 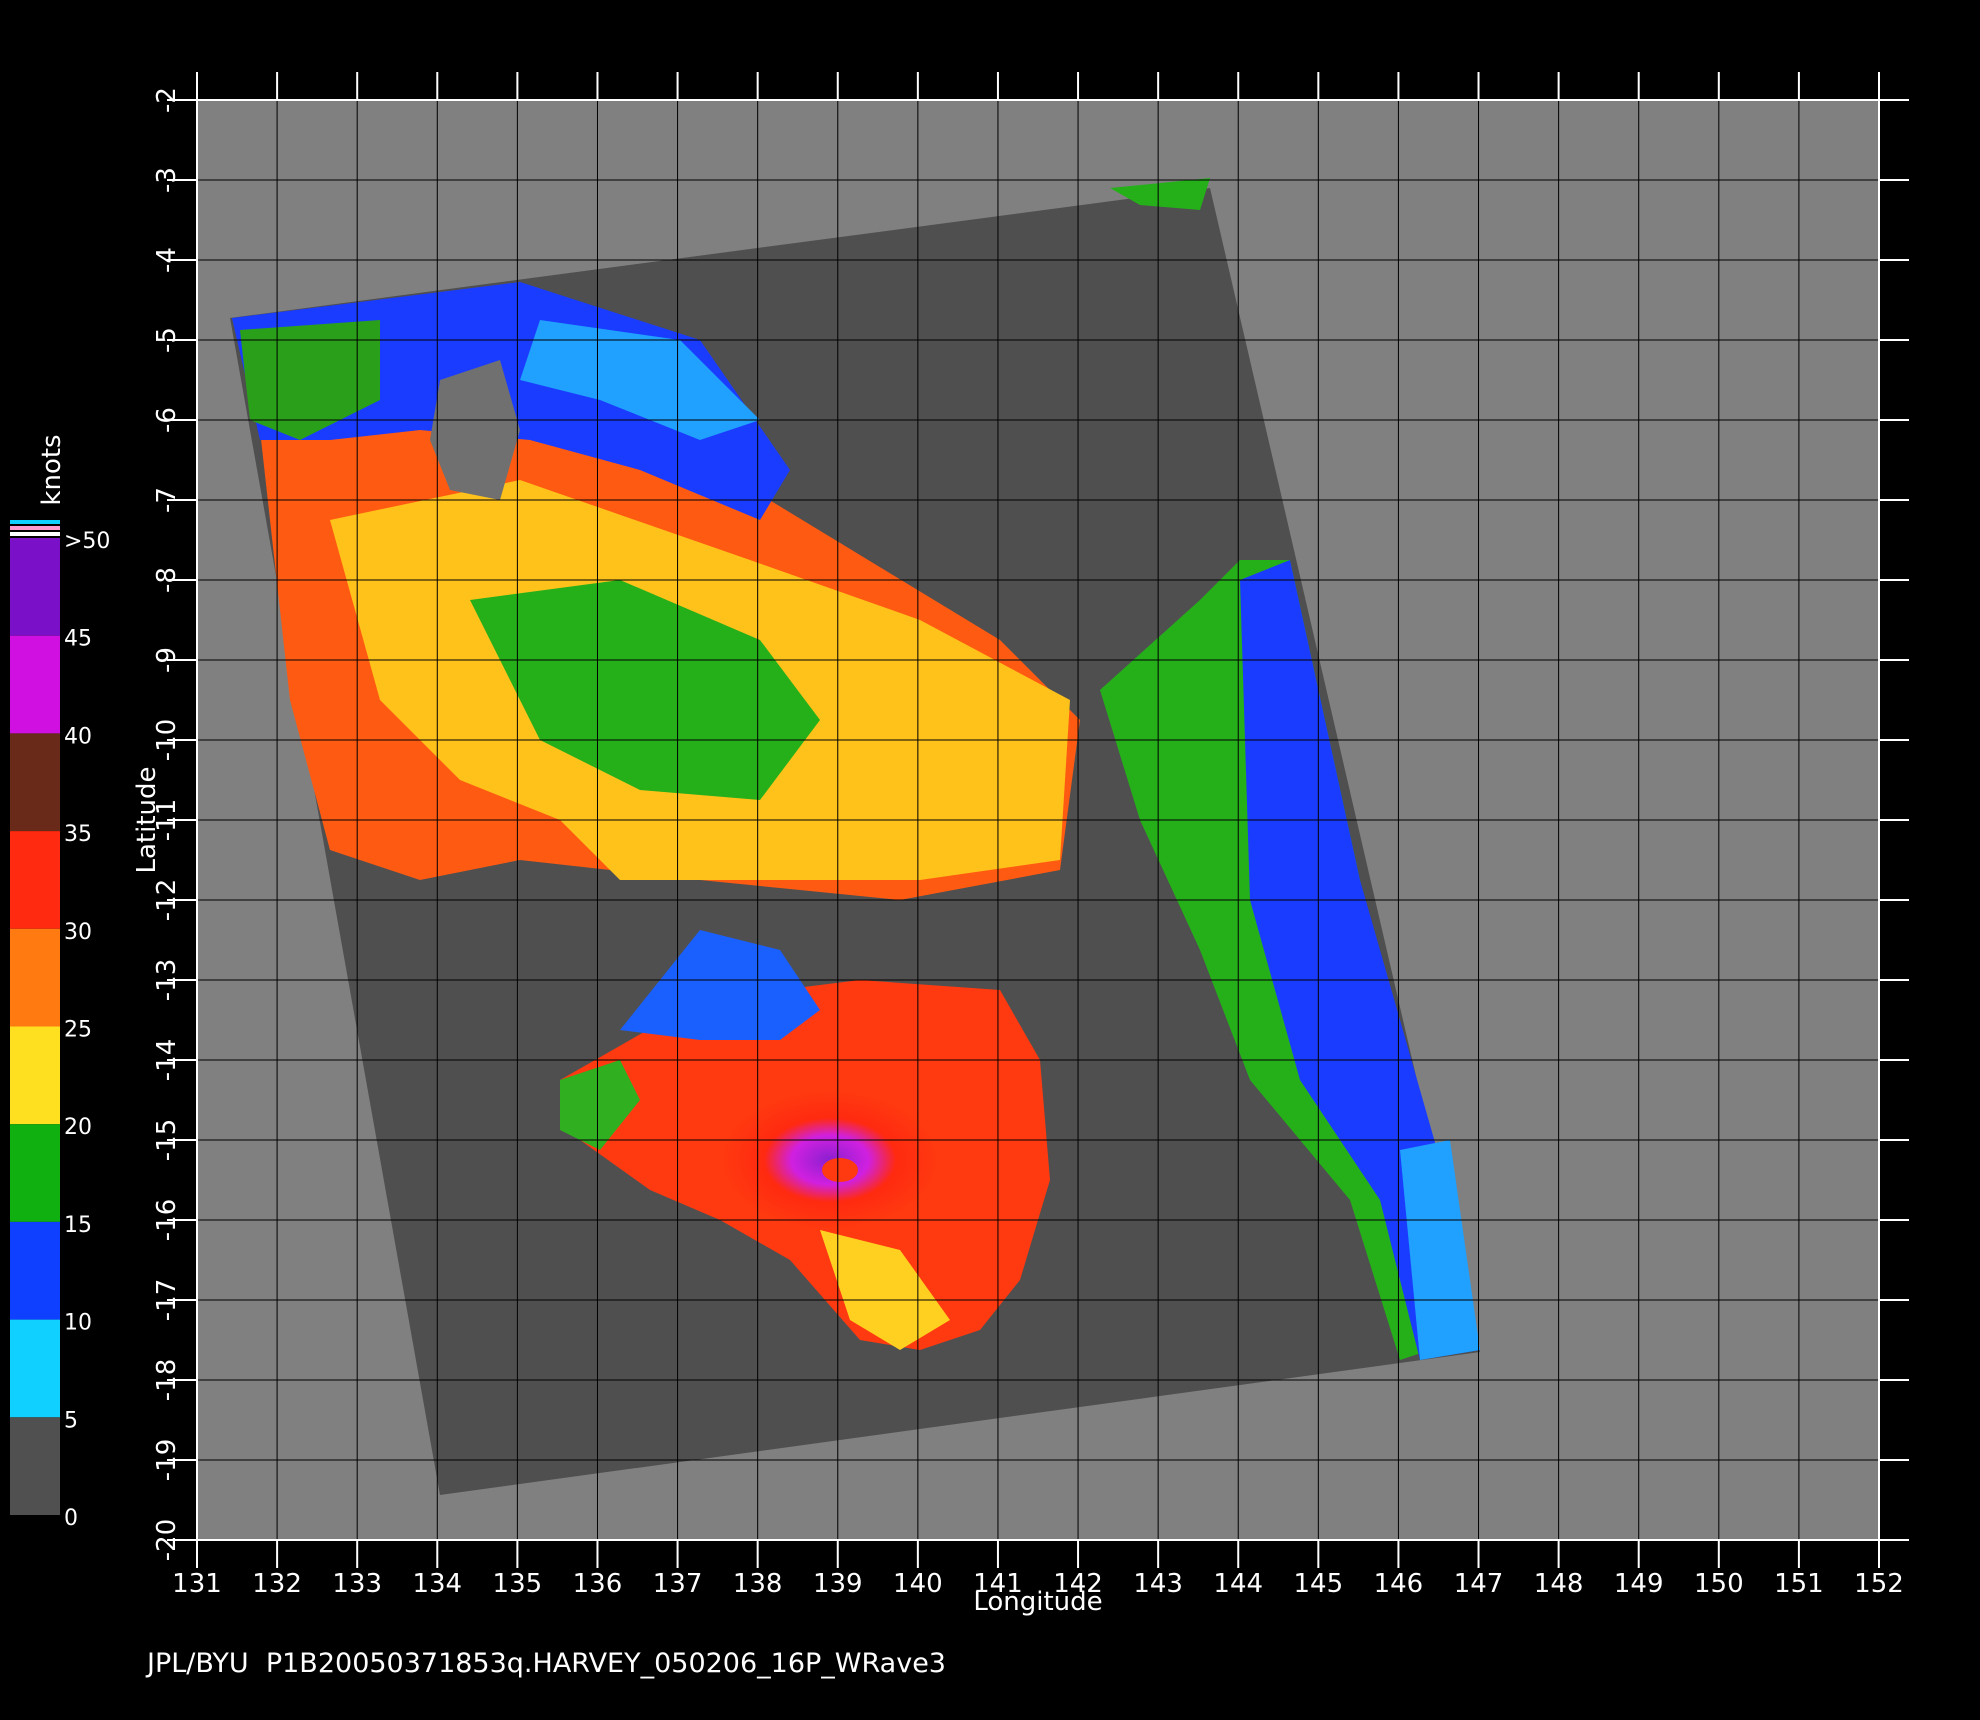 I want to click on y-tick-label: -9, so click(x=167, y=660).